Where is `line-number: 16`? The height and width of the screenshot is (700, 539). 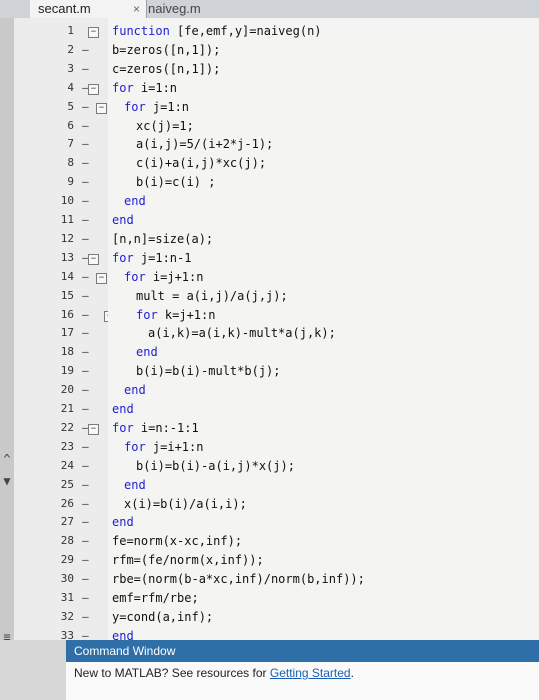 line-number: 16 is located at coordinates (67, 314).